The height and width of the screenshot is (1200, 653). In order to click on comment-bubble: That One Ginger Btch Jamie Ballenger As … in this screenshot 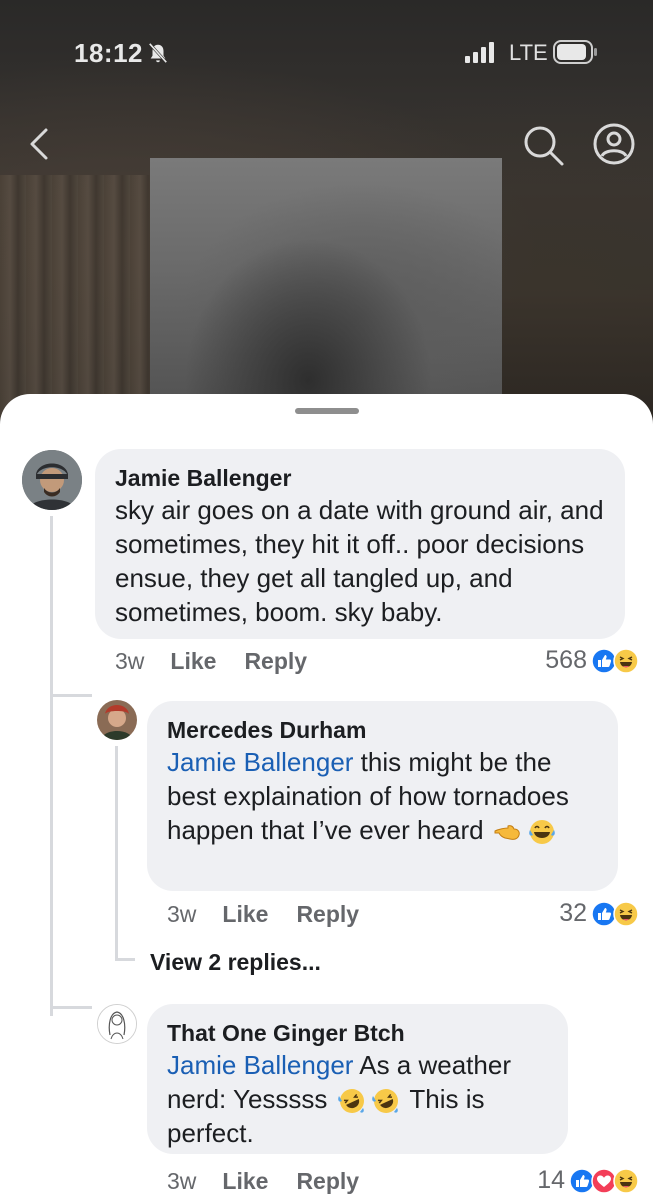, I will do `click(357, 1079)`.